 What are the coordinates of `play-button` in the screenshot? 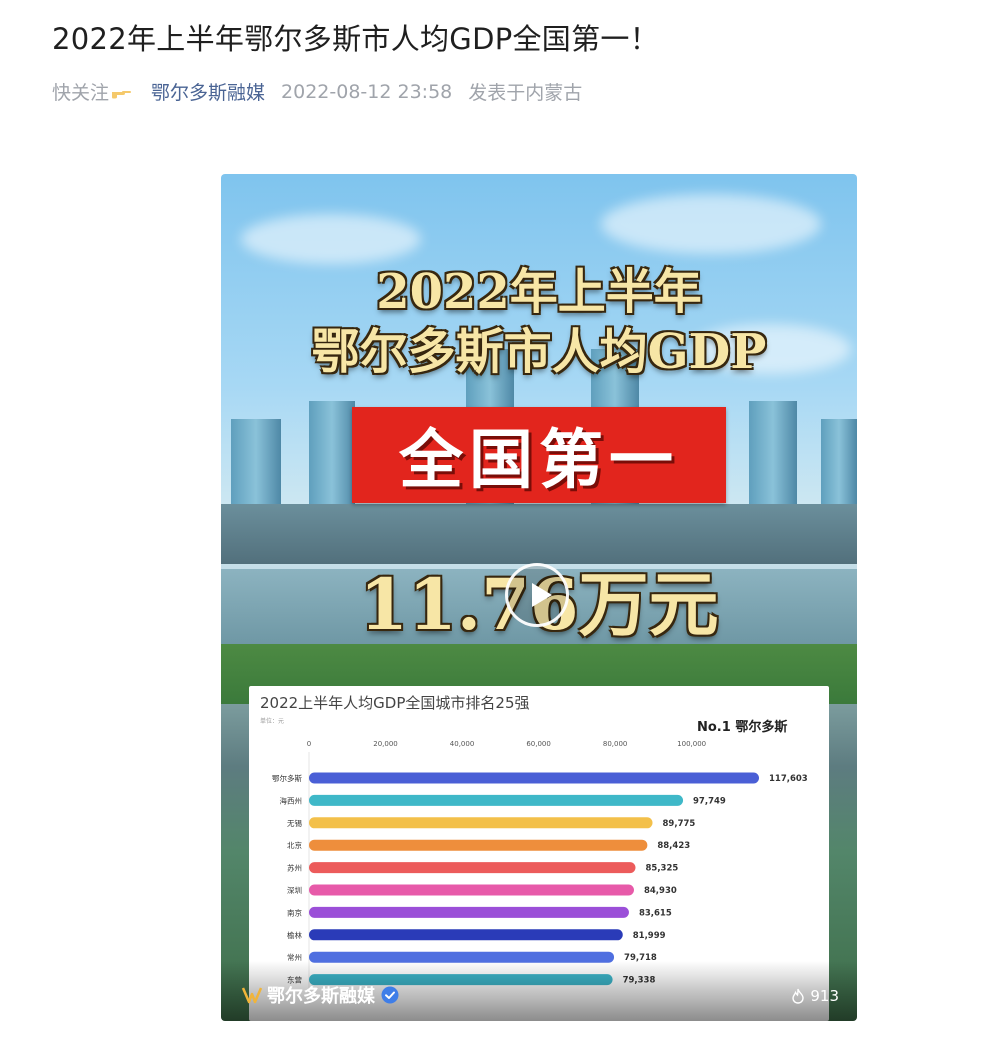 It's located at (537, 595).